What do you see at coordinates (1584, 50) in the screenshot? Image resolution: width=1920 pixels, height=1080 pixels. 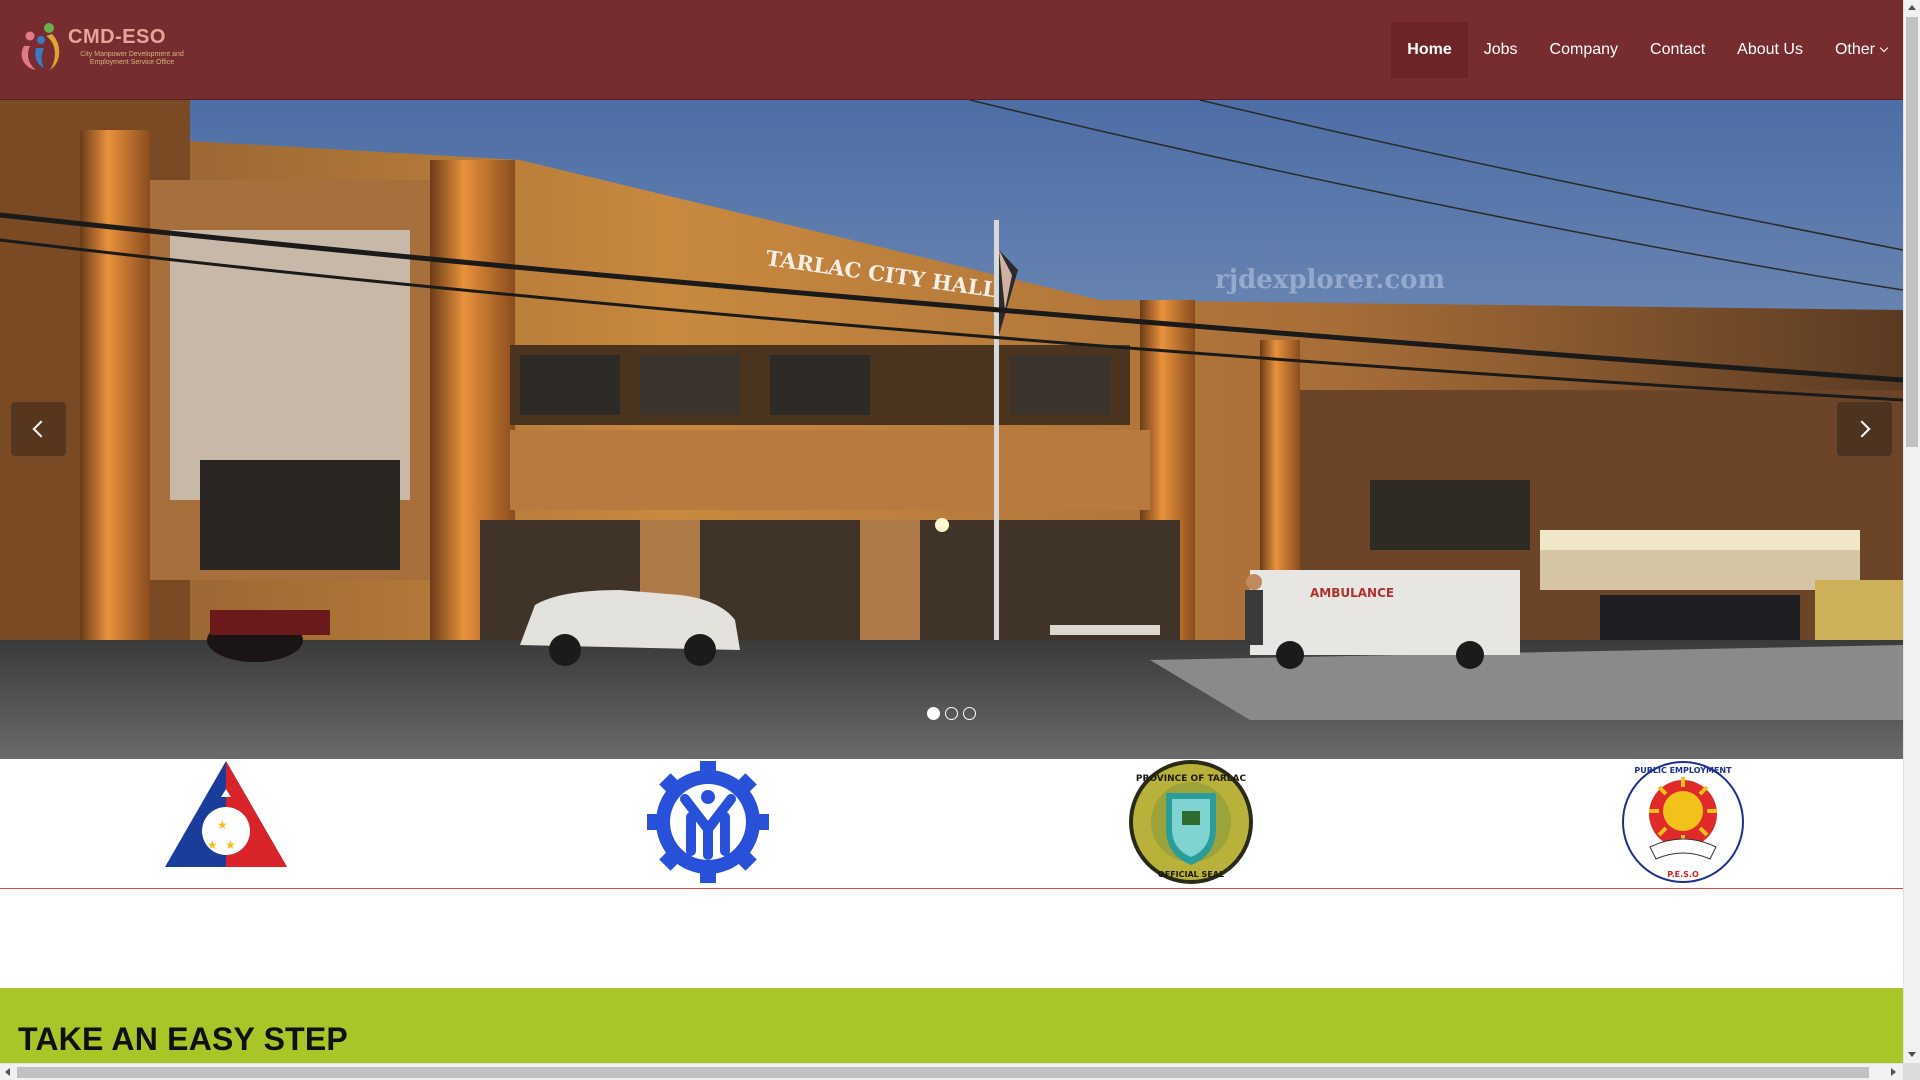 I see `nav-company: Company` at bounding box center [1584, 50].